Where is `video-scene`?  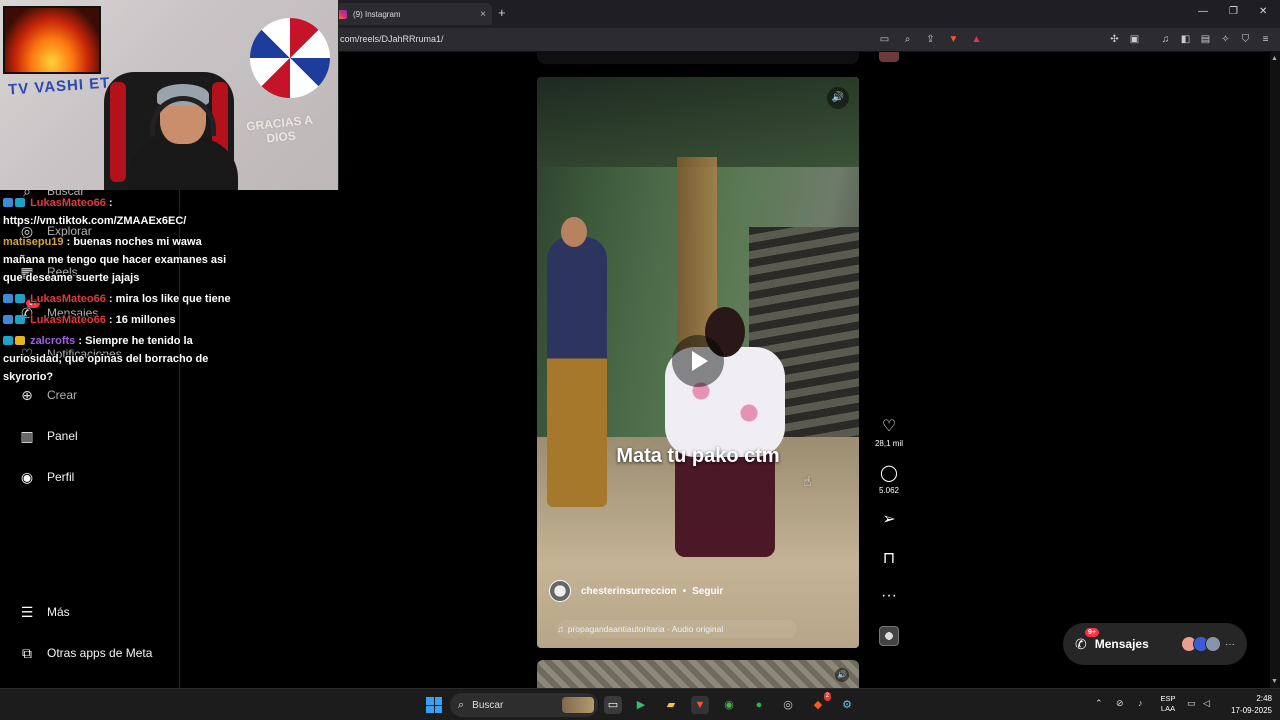
video-scene is located at coordinates (698, 122).